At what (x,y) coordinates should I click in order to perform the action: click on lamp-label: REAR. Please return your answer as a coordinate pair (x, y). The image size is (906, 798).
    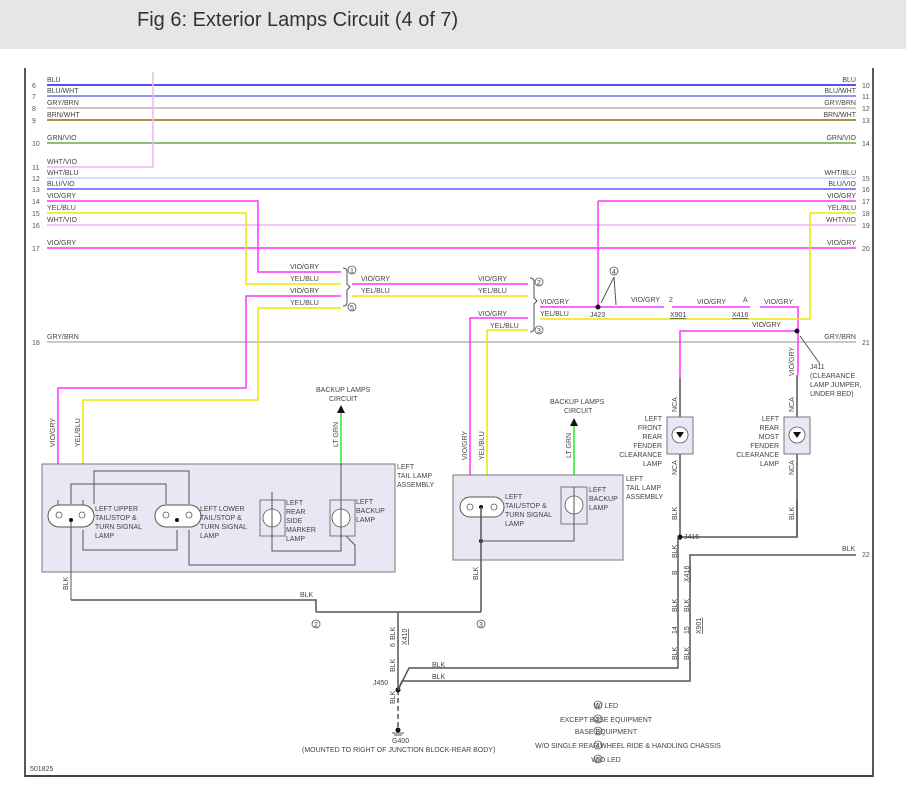
    Looking at the image, I should click on (652, 437).